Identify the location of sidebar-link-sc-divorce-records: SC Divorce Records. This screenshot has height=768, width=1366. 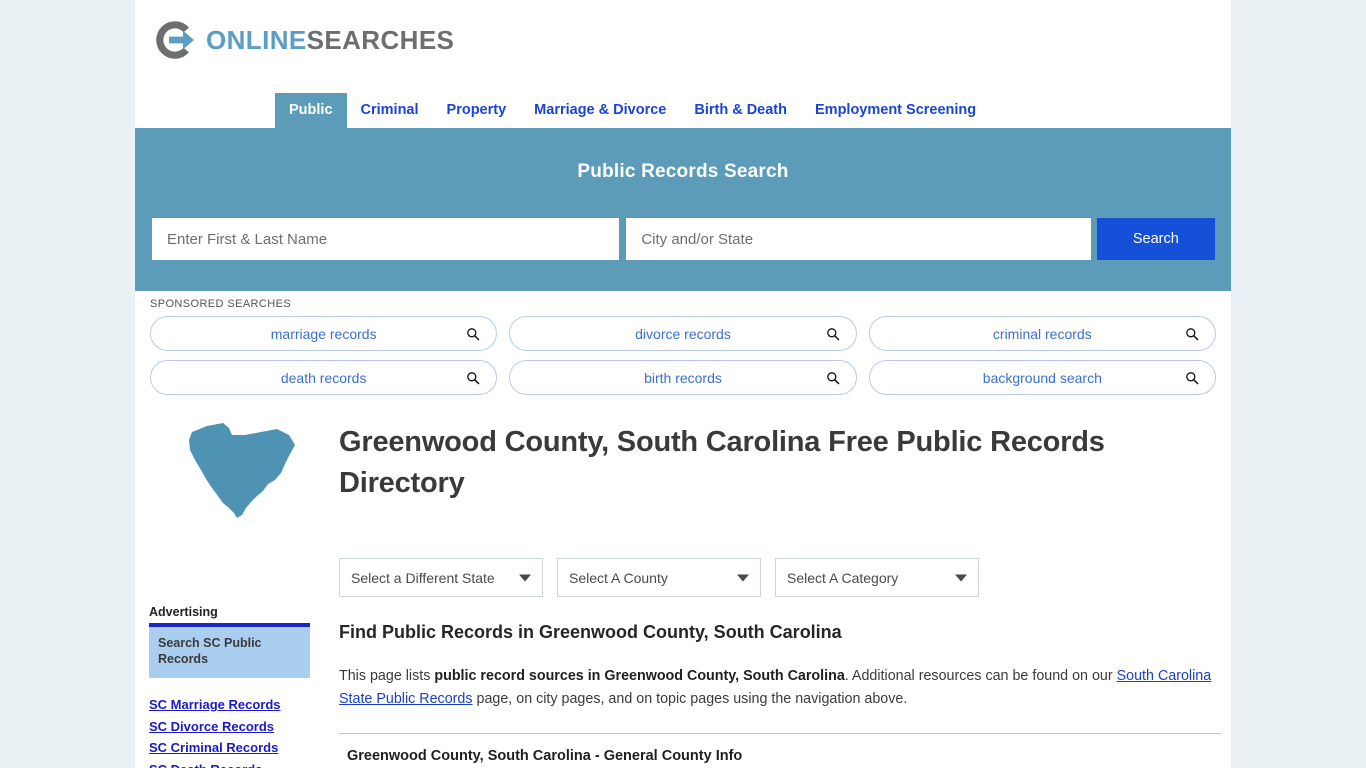
(229, 727).